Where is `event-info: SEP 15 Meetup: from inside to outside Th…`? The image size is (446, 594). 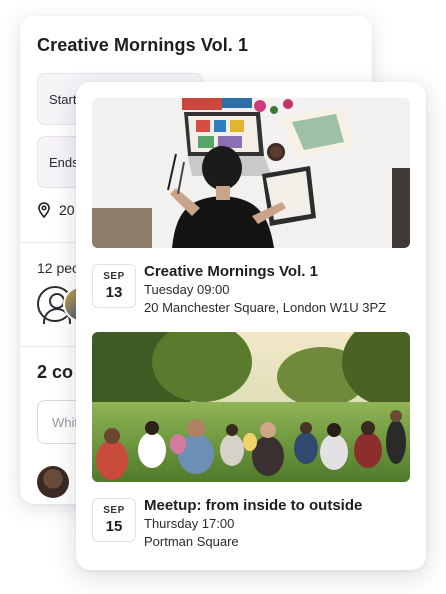 event-info: SEP 15 Meetup: from inside to outside Th… is located at coordinates (251, 531).